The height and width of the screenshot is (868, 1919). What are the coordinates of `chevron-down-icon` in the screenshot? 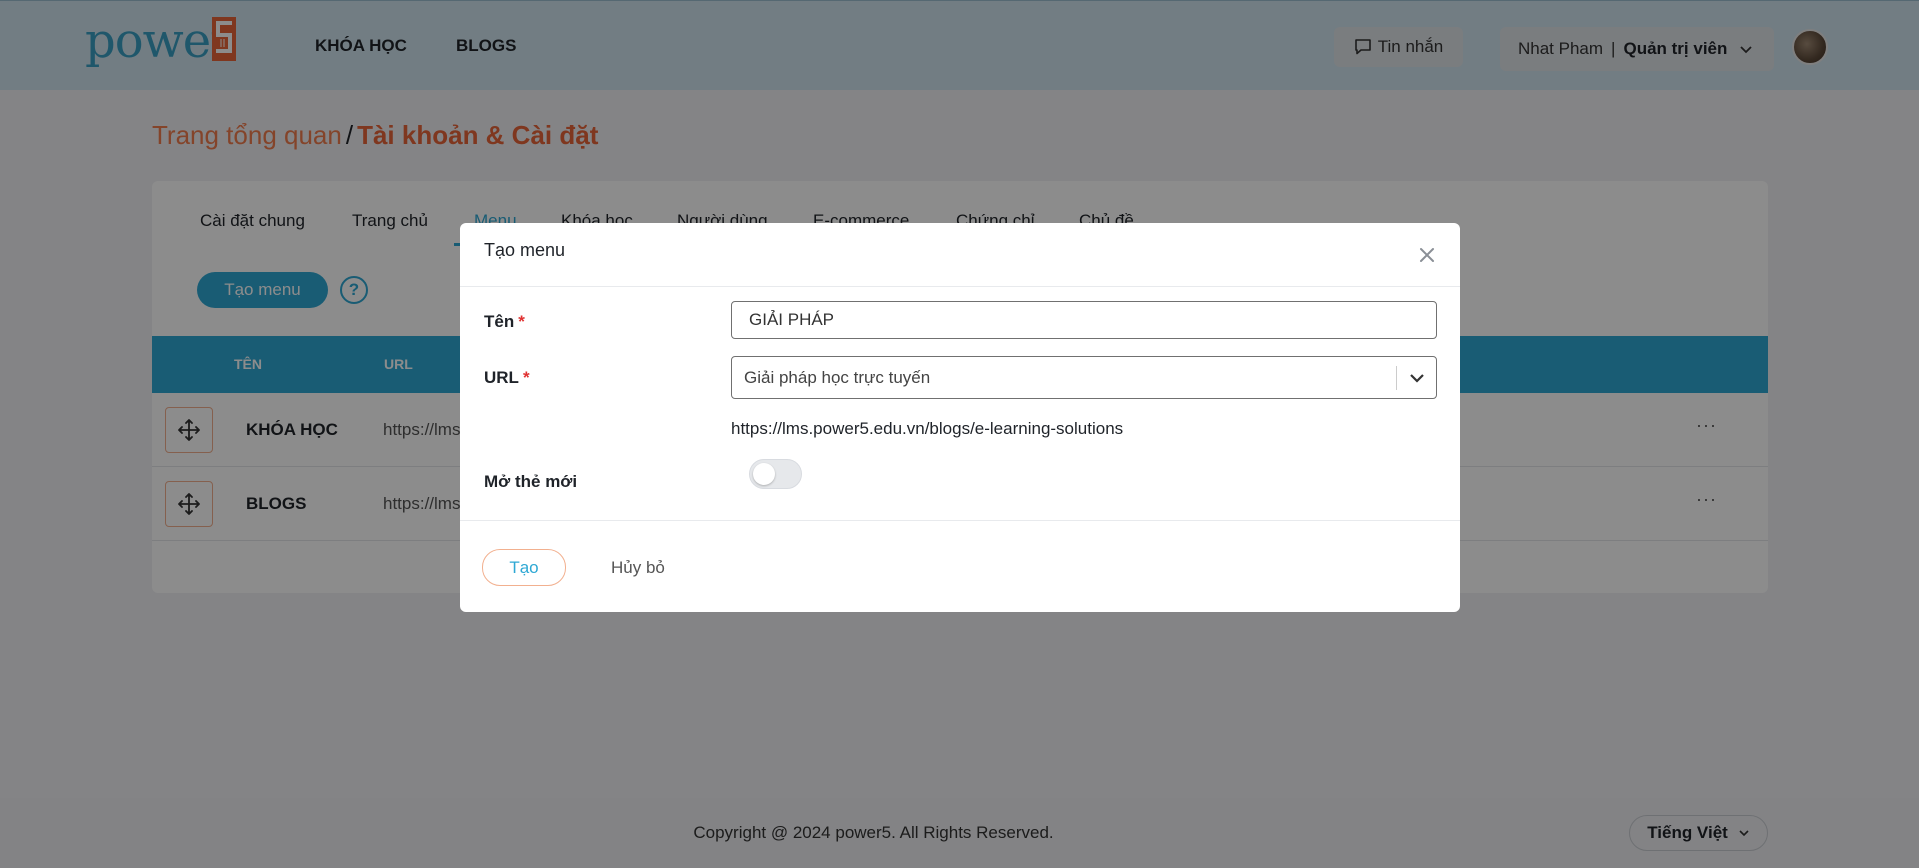 It's located at (1417, 378).